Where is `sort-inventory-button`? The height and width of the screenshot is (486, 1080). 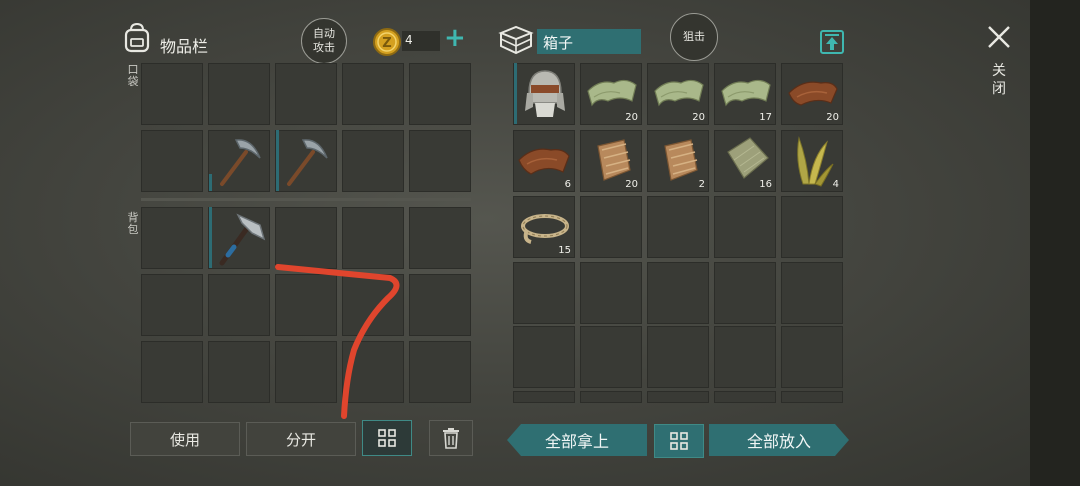 sort-inventory-button is located at coordinates (387, 438).